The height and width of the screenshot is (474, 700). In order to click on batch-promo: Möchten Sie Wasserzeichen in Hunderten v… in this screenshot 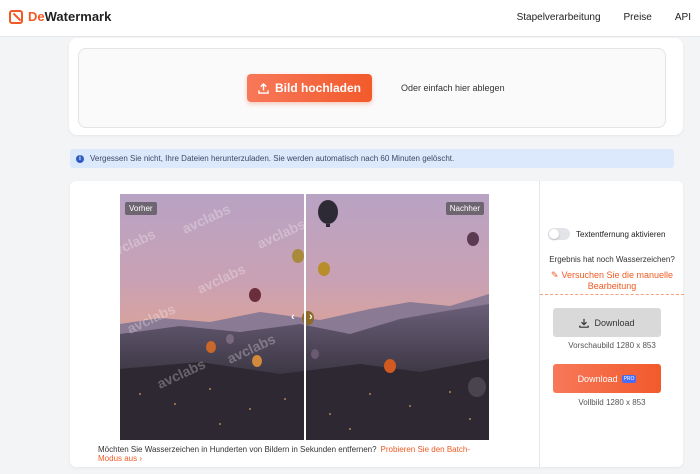, I will do `click(288, 454)`.